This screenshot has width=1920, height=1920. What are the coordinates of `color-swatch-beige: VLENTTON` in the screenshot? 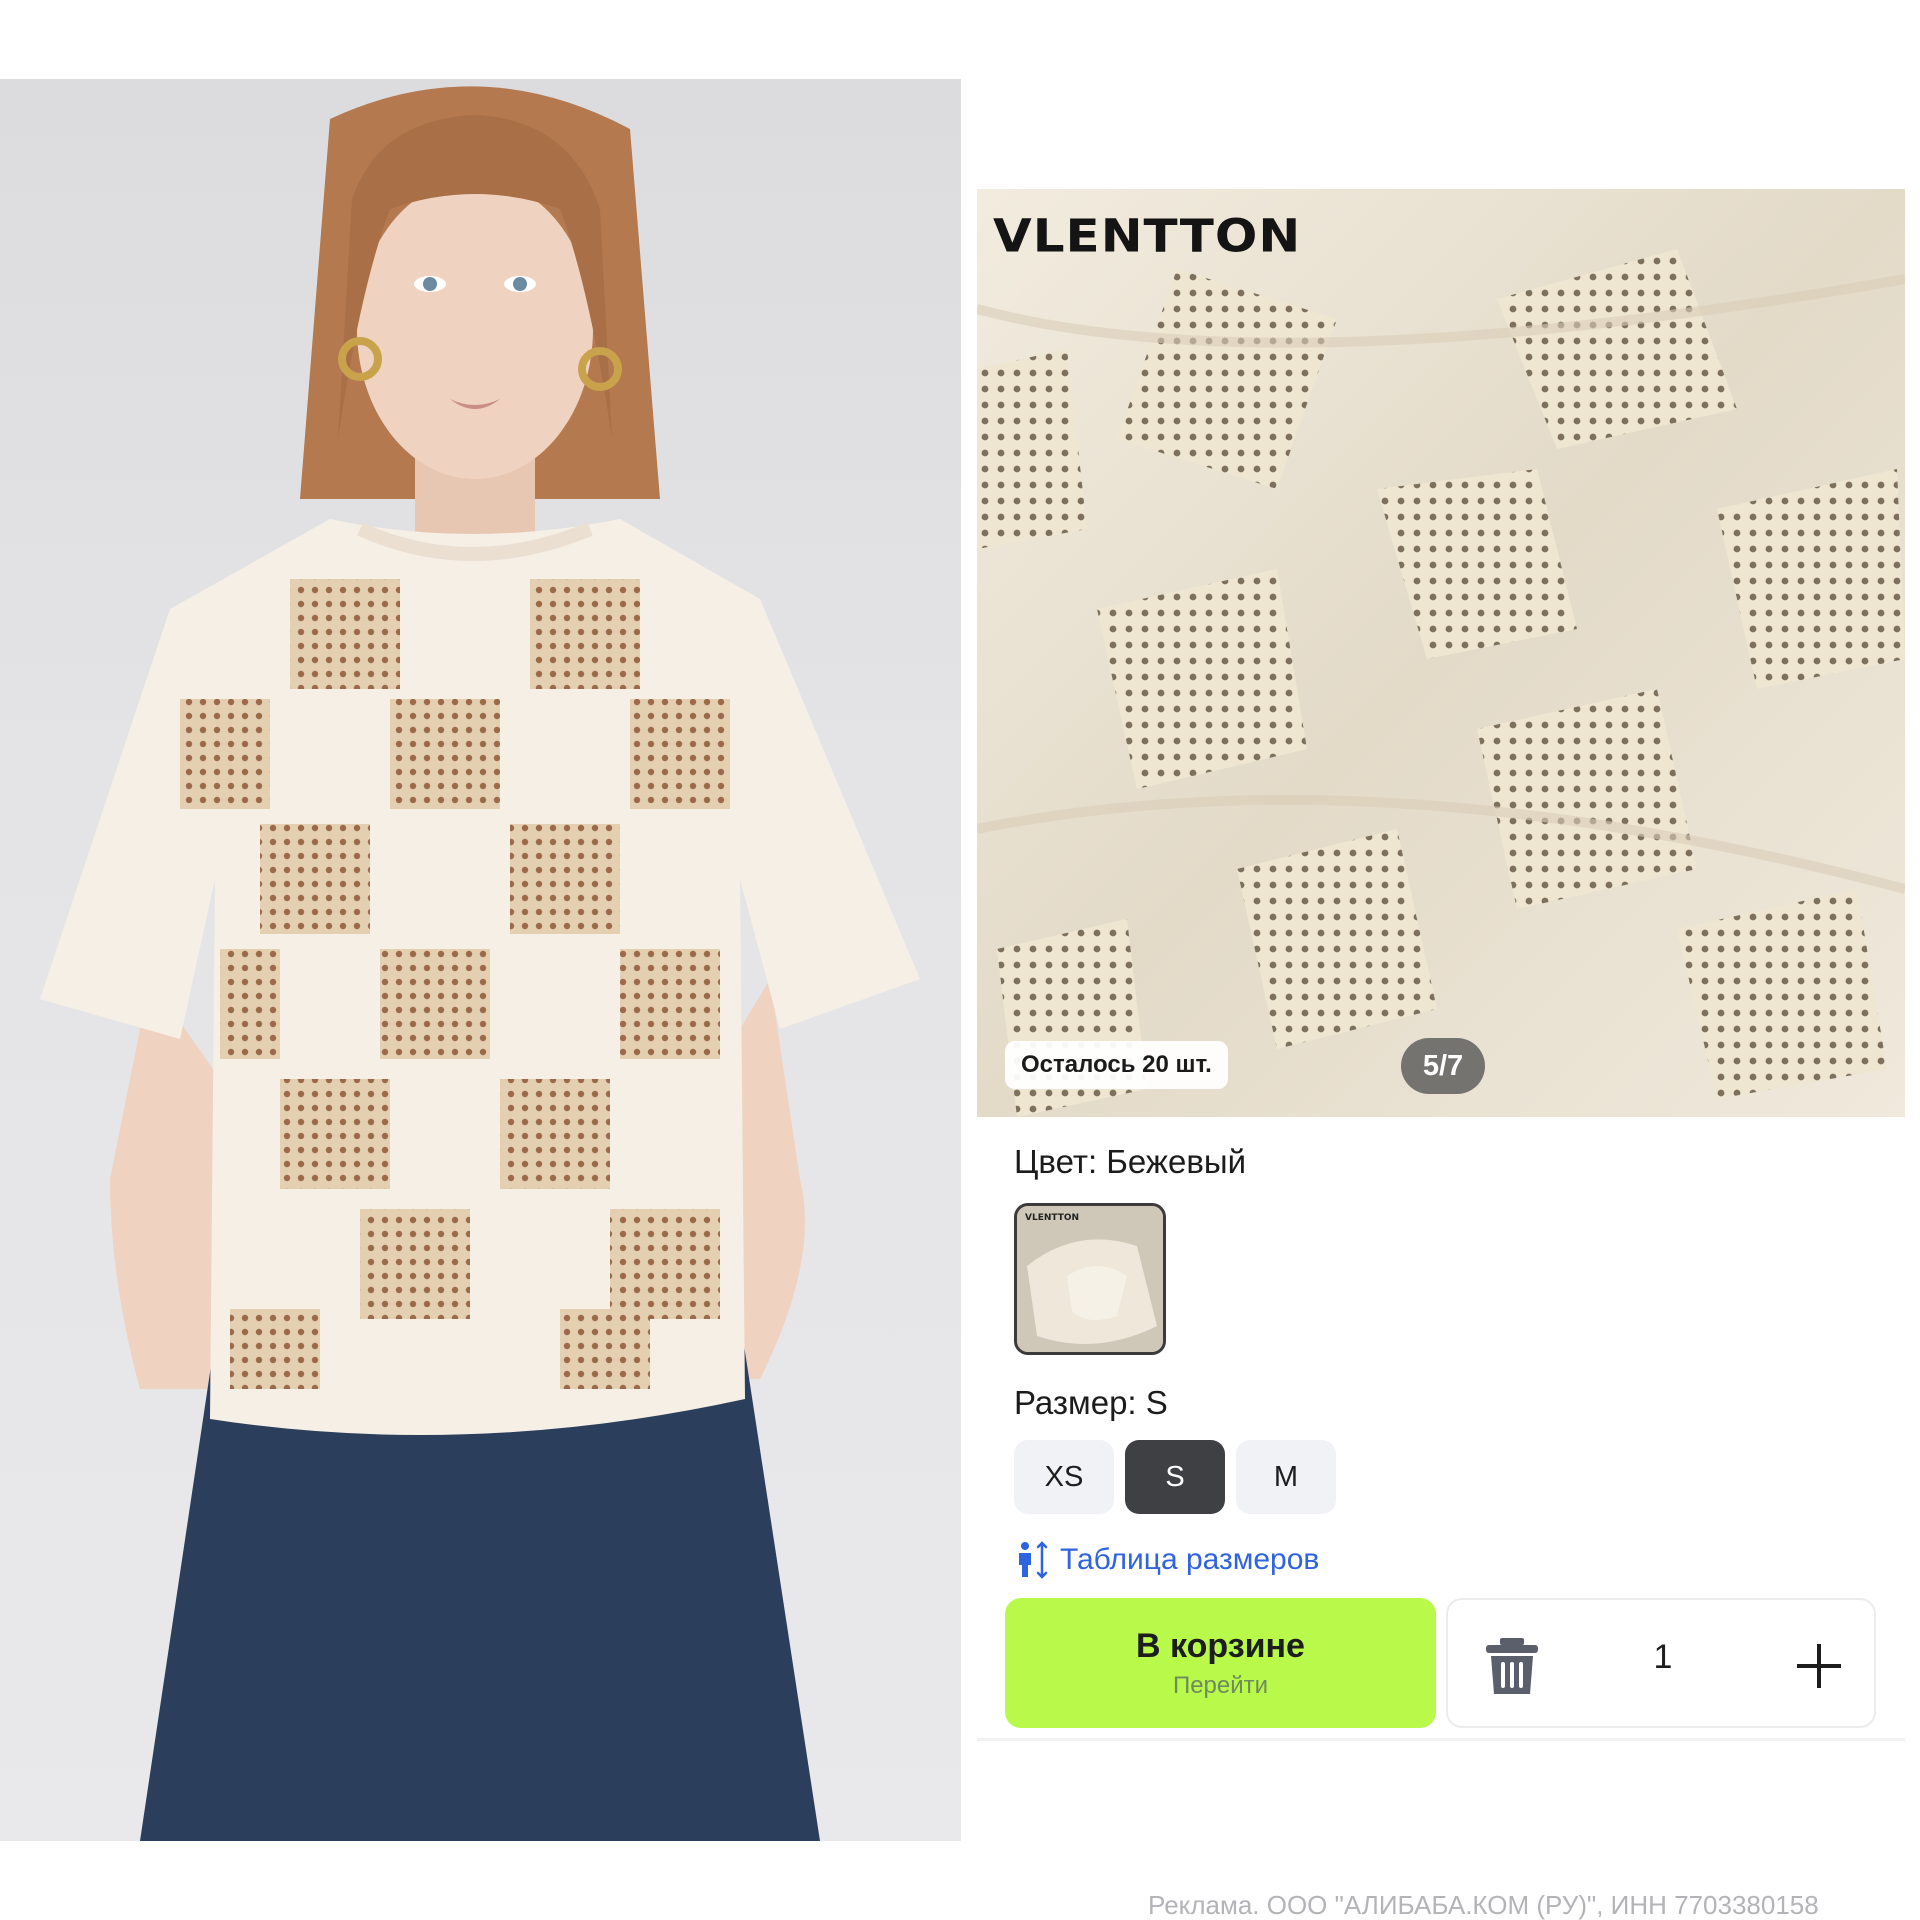 It's located at (1090, 1279).